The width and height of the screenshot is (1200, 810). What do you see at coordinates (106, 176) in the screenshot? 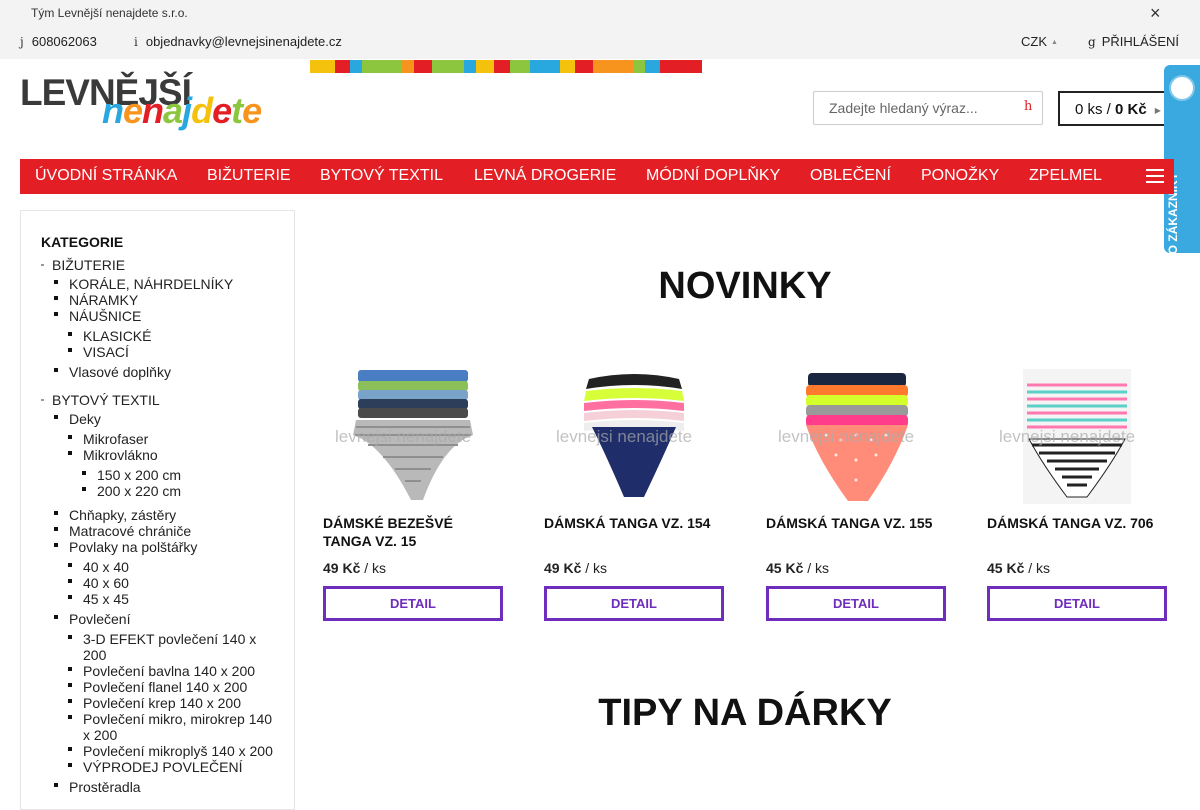
I see `nav-item-home: ÚVODNÍ STRÁNKA` at bounding box center [106, 176].